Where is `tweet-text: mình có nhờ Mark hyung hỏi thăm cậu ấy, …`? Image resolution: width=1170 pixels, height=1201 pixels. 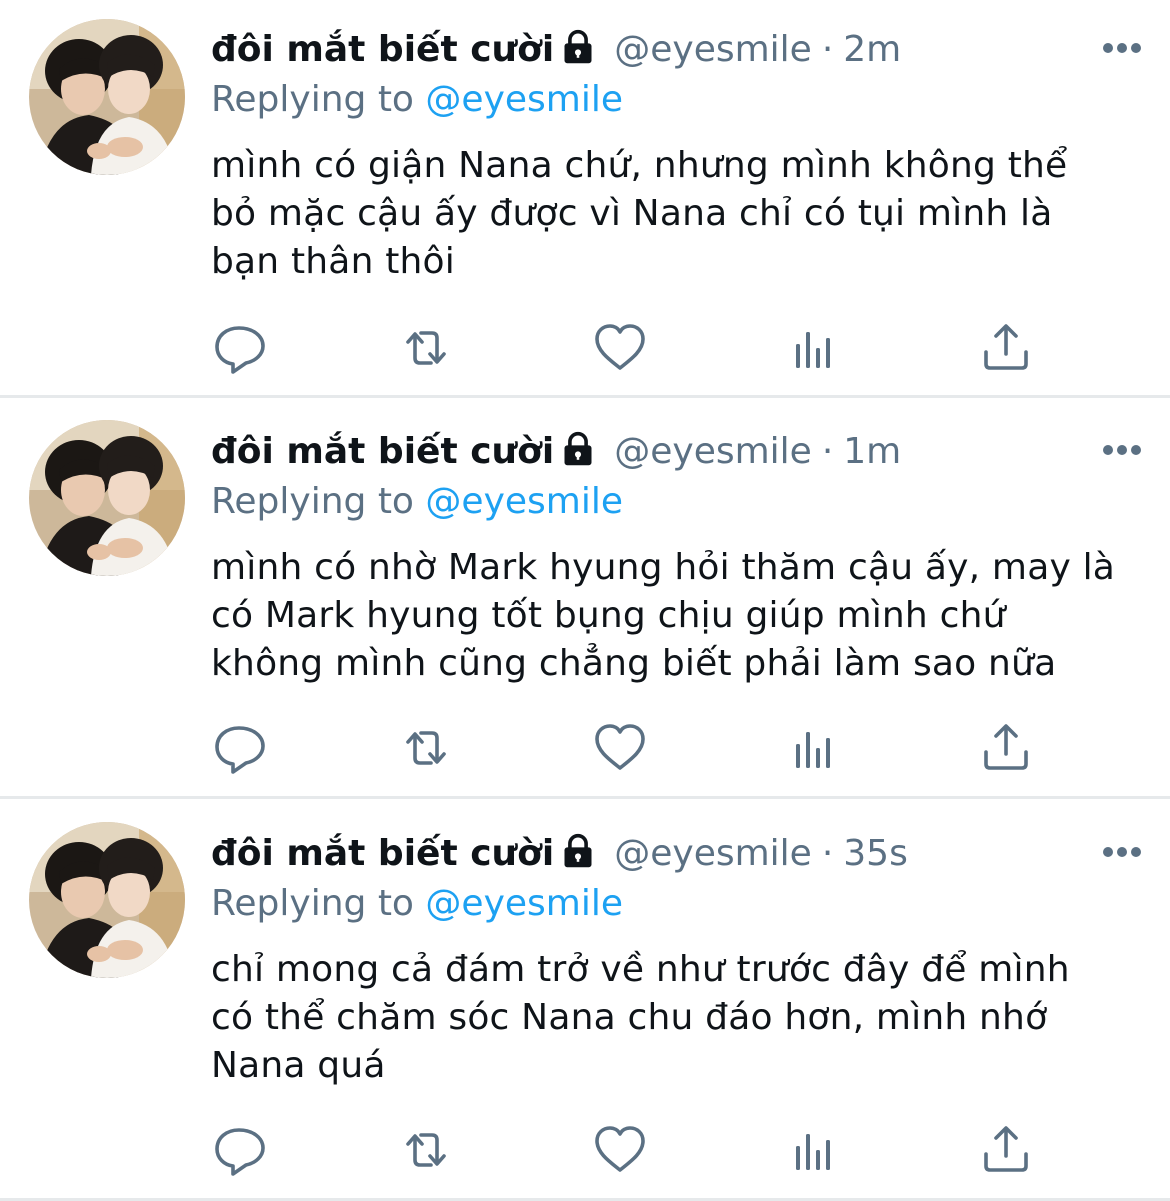
tweet-text: mình có nhờ Mark hyung hỏi thăm cậu ấy, … is located at coordinates (671, 616).